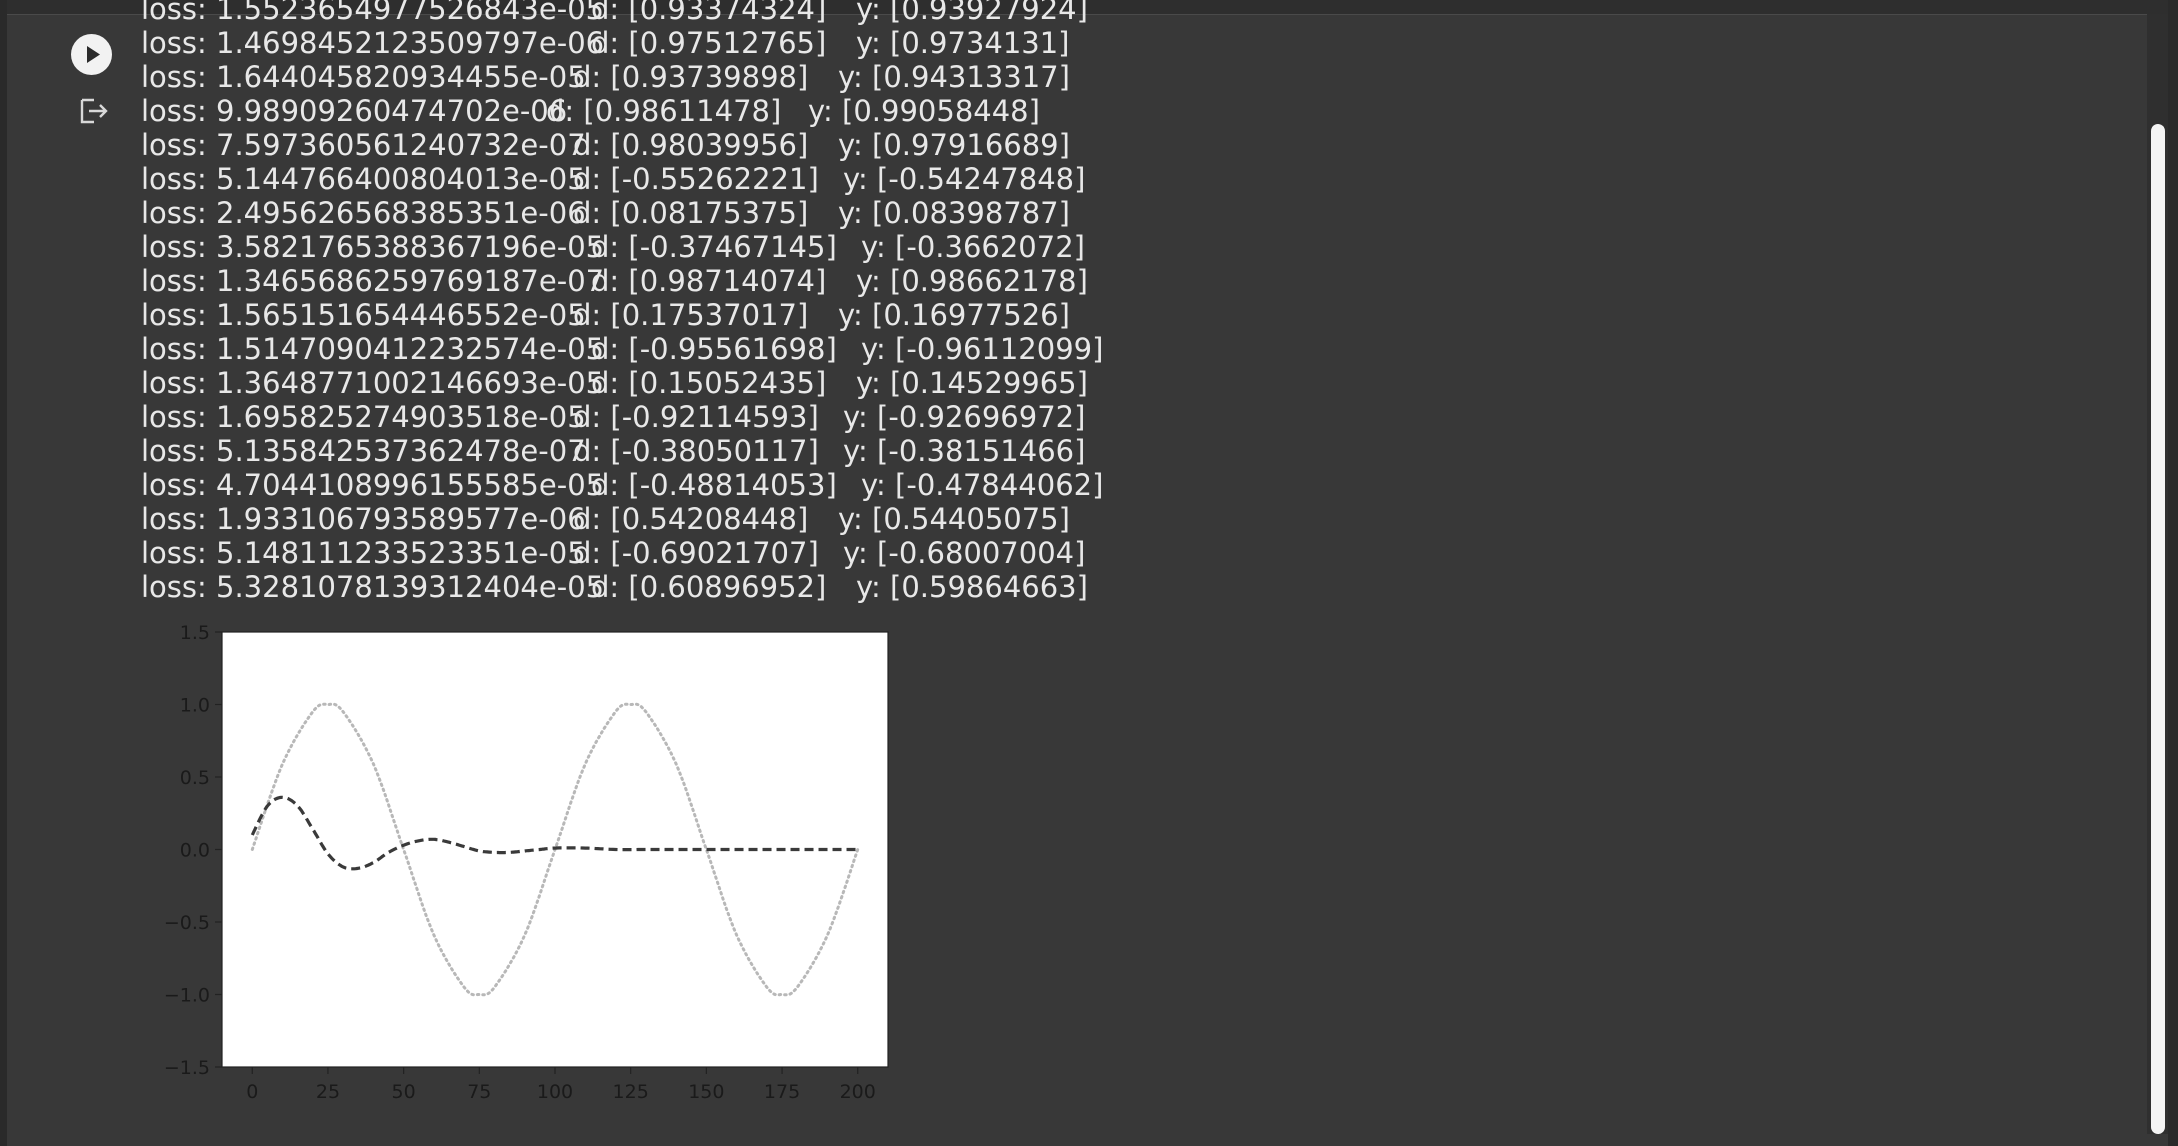 This screenshot has width=2178, height=1146. I want to click on x-tick-label: 50, so click(404, 1092).